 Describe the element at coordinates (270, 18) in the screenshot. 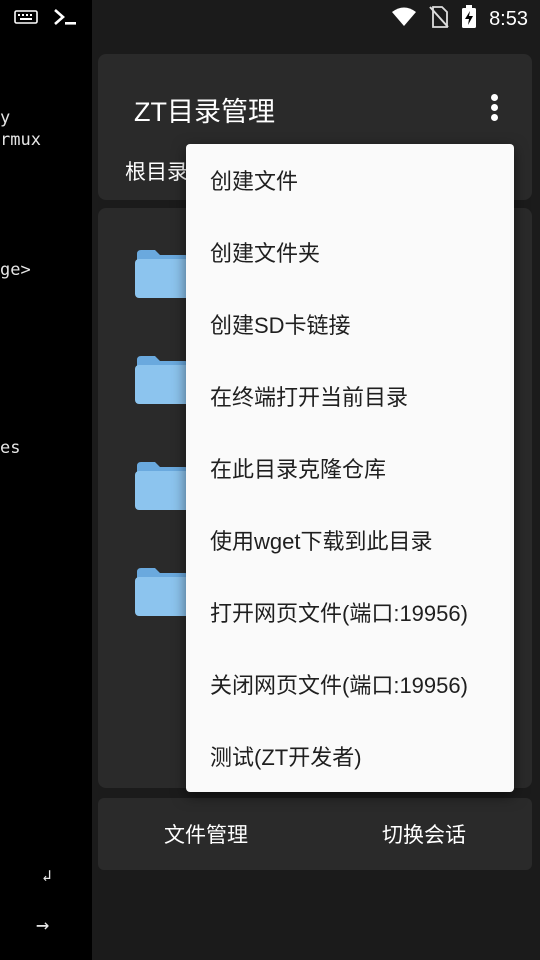

I see `status-bar: 8:53` at that location.